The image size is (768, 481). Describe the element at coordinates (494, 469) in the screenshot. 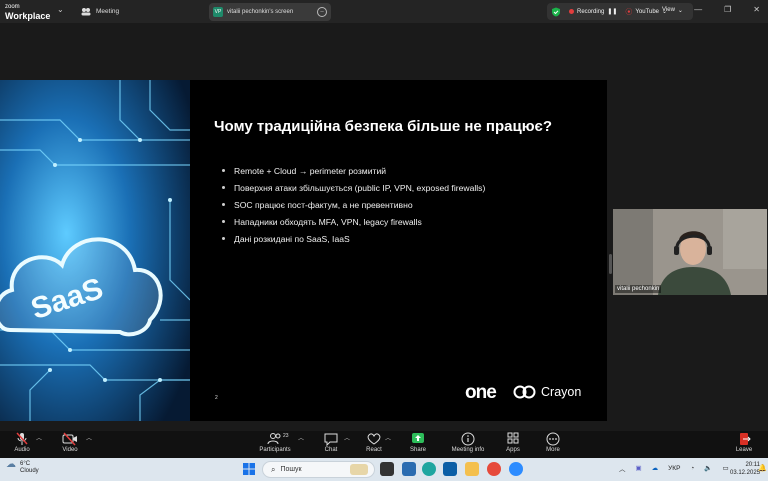

I see `chrome-icon` at that location.